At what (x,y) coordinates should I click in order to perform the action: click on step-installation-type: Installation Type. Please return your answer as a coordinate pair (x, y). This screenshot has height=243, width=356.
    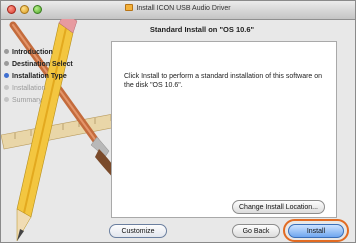
    Looking at the image, I should click on (38, 77).